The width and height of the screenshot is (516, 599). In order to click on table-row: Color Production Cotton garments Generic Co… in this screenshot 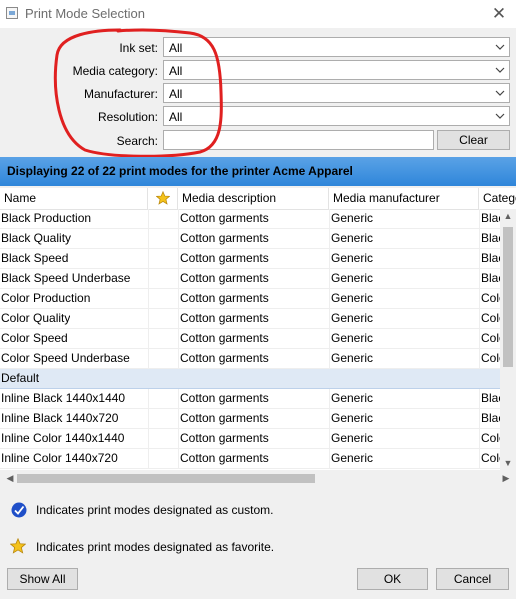, I will do `click(253, 299)`.